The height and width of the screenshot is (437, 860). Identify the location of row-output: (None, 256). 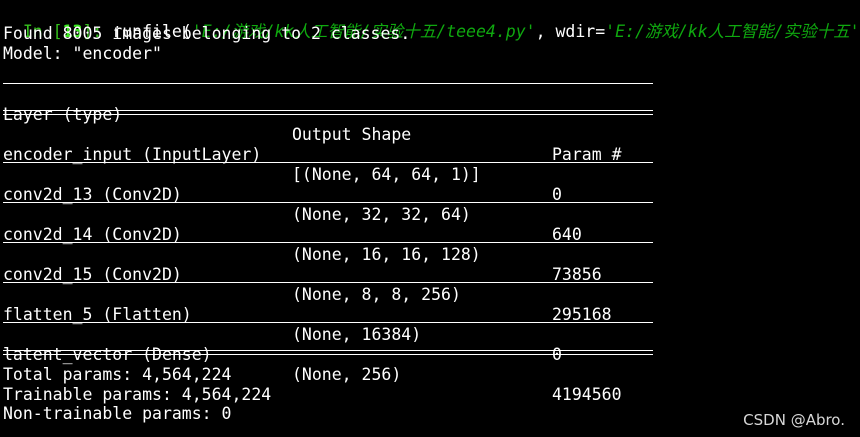
(347, 374).